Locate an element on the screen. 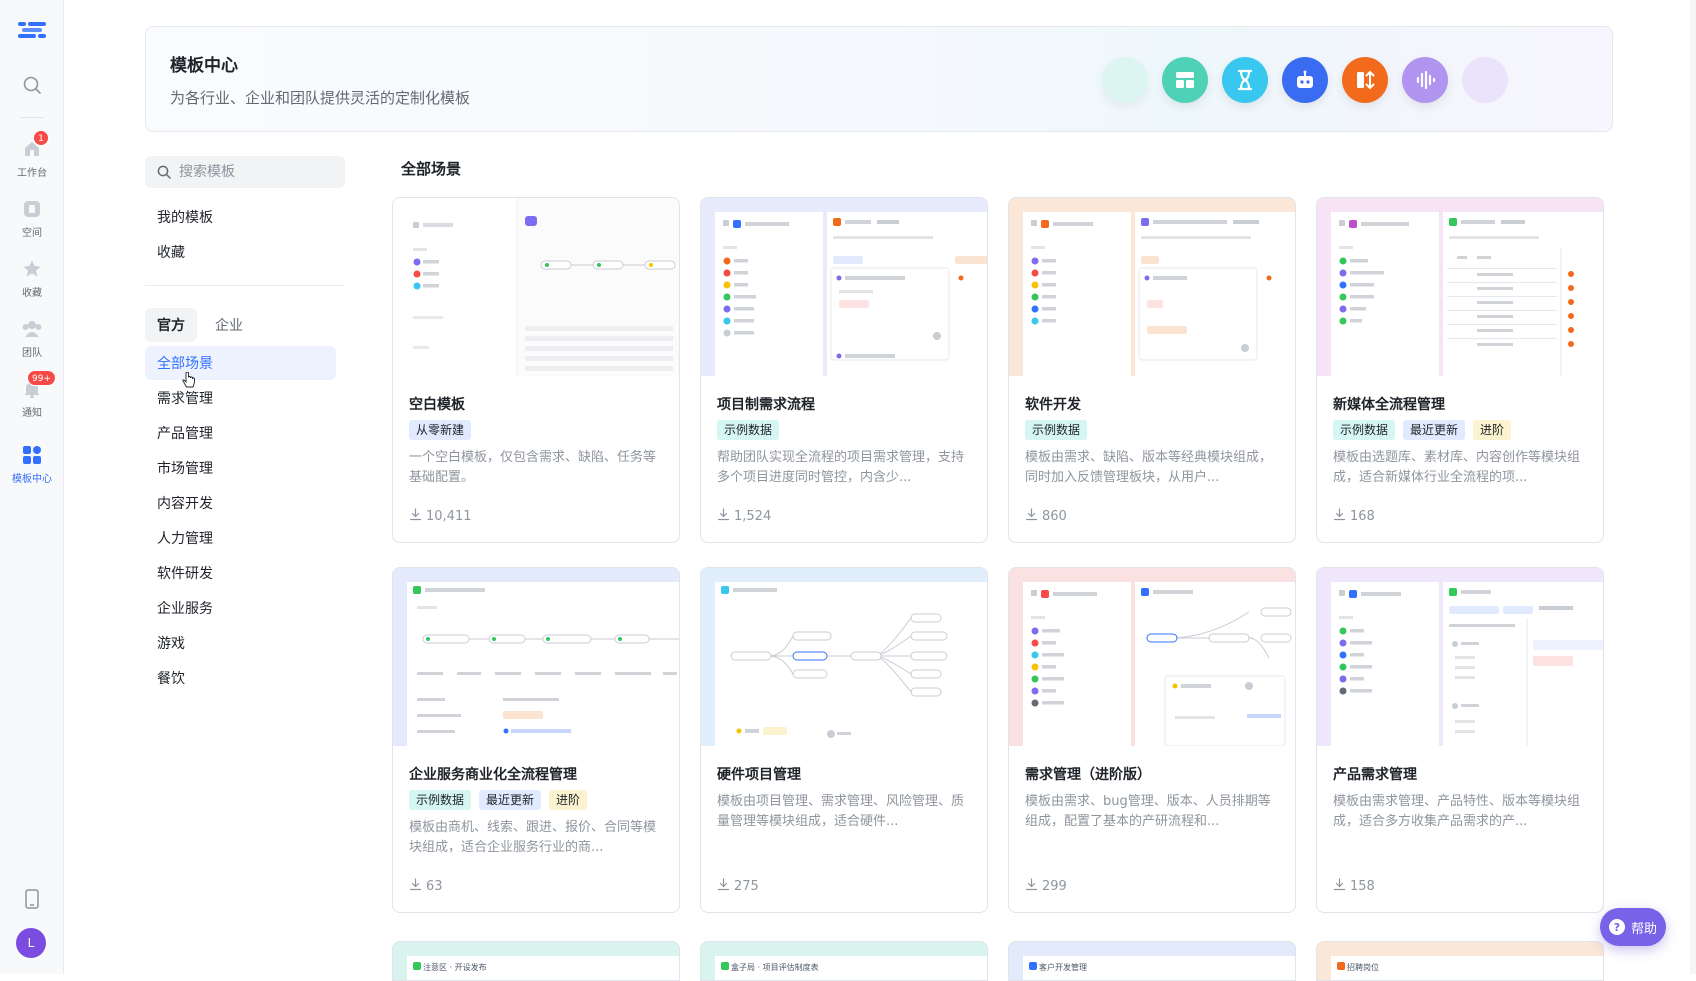 This screenshot has width=1696, height=981. category-game: 游戏 is located at coordinates (240, 643).